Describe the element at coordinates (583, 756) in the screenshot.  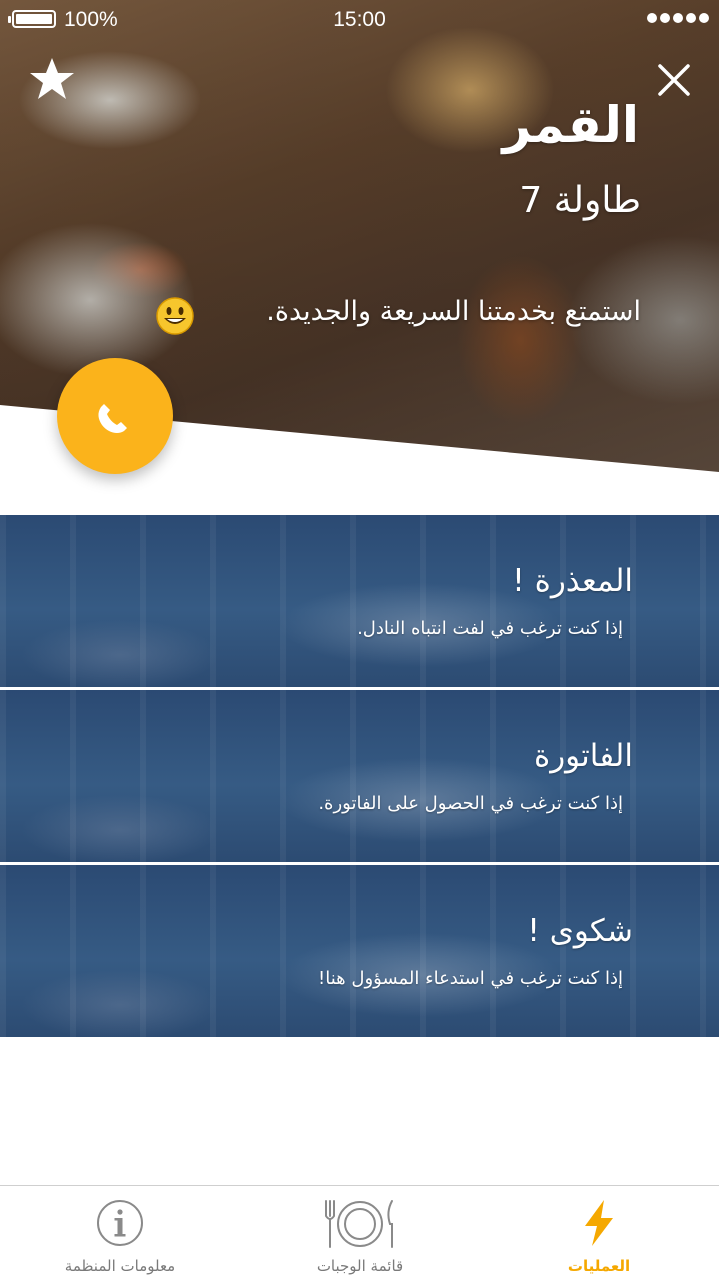
I see `option-title: الفاتورة` at that location.